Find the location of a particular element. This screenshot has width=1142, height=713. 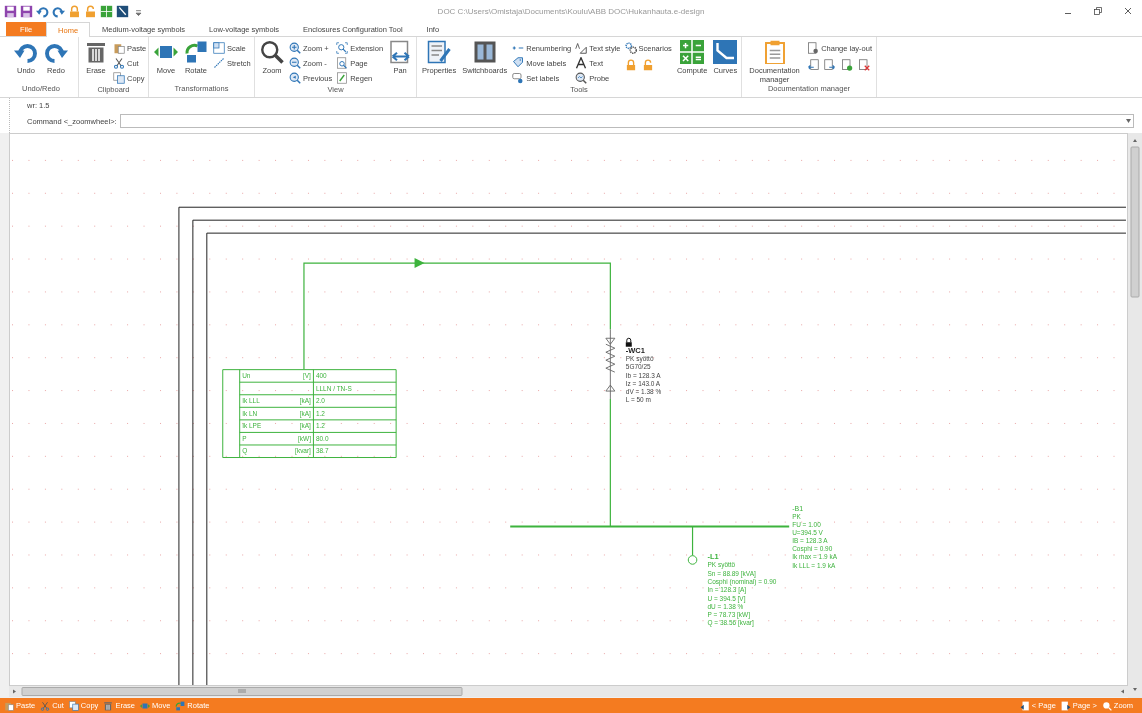

page-delete-icon is located at coordinates (864, 65).